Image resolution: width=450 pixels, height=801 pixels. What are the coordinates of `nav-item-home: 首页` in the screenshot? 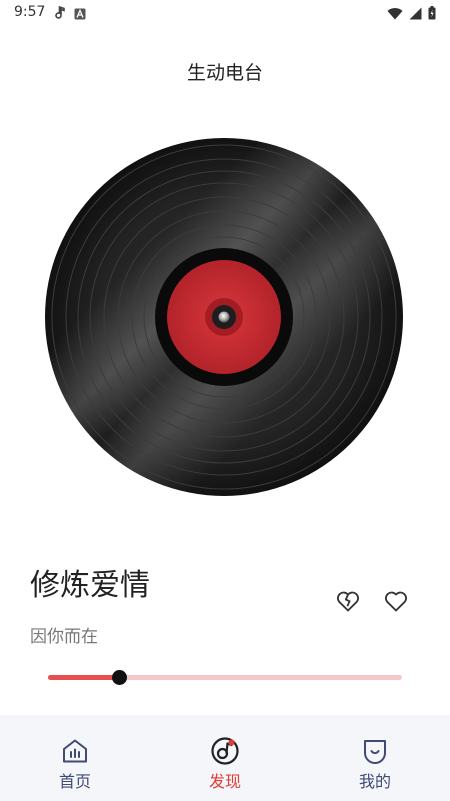 It's located at (75, 758).